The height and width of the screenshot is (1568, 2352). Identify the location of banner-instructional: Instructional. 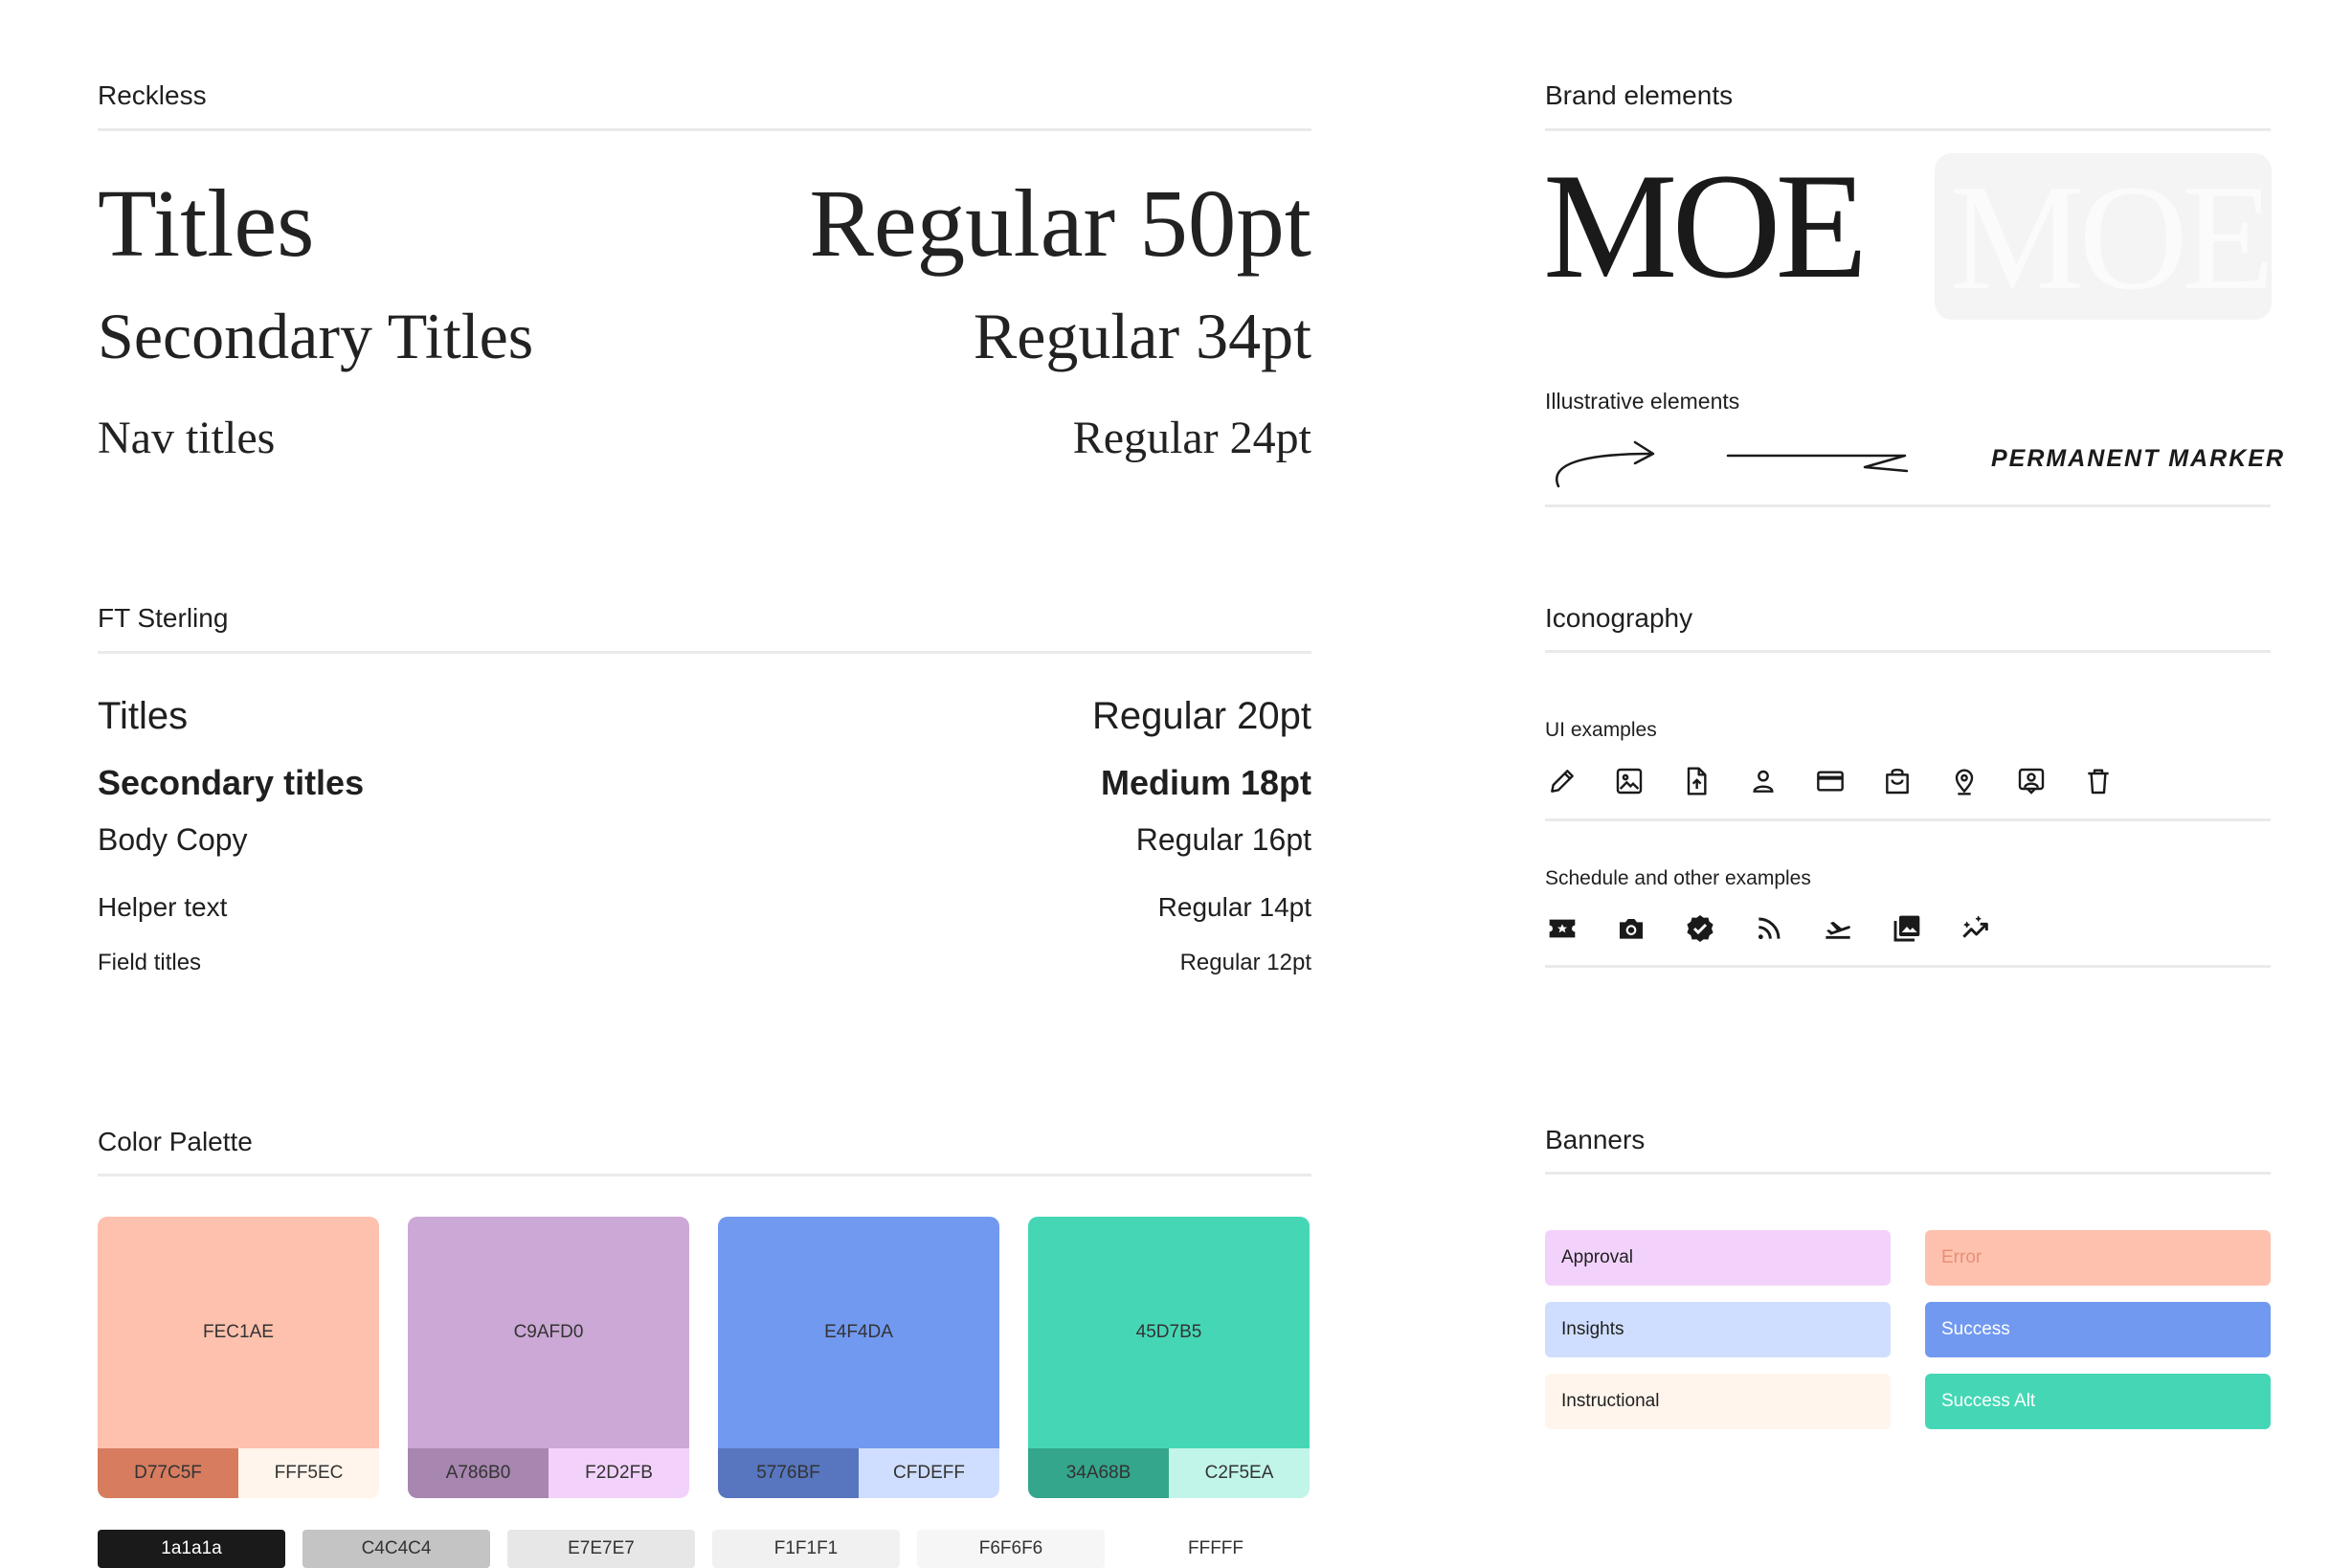
(1718, 1402).